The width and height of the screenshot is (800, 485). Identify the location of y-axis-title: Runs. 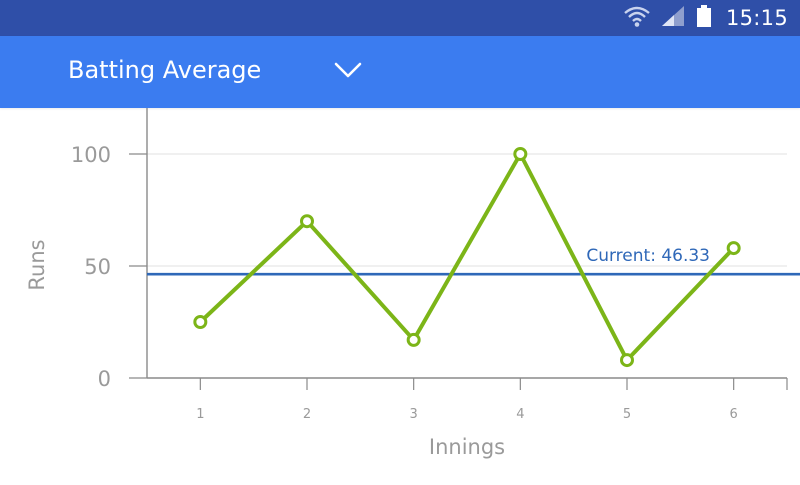
(37, 264).